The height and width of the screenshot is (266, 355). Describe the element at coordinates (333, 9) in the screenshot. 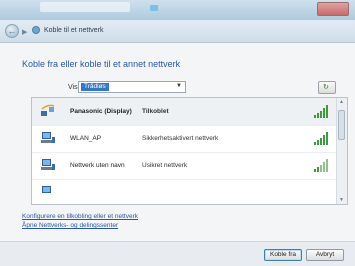

I see `close-button` at that location.